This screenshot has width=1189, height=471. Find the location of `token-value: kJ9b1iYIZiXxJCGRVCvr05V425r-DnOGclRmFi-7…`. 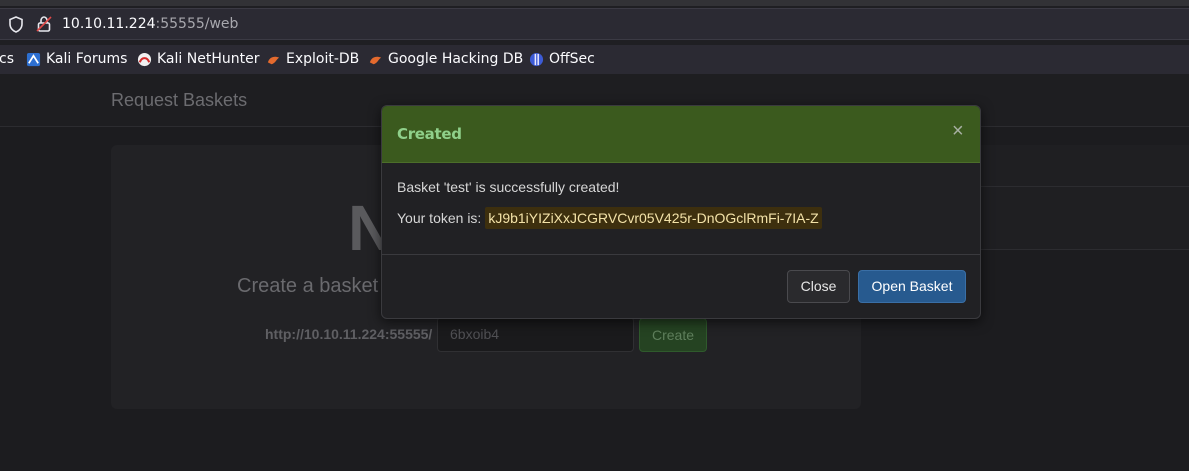

token-value: kJ9b1iYIZiXxJCGRVCvr05V425r-DnOGclRmFi-7… is located at coordinates (653, 218).